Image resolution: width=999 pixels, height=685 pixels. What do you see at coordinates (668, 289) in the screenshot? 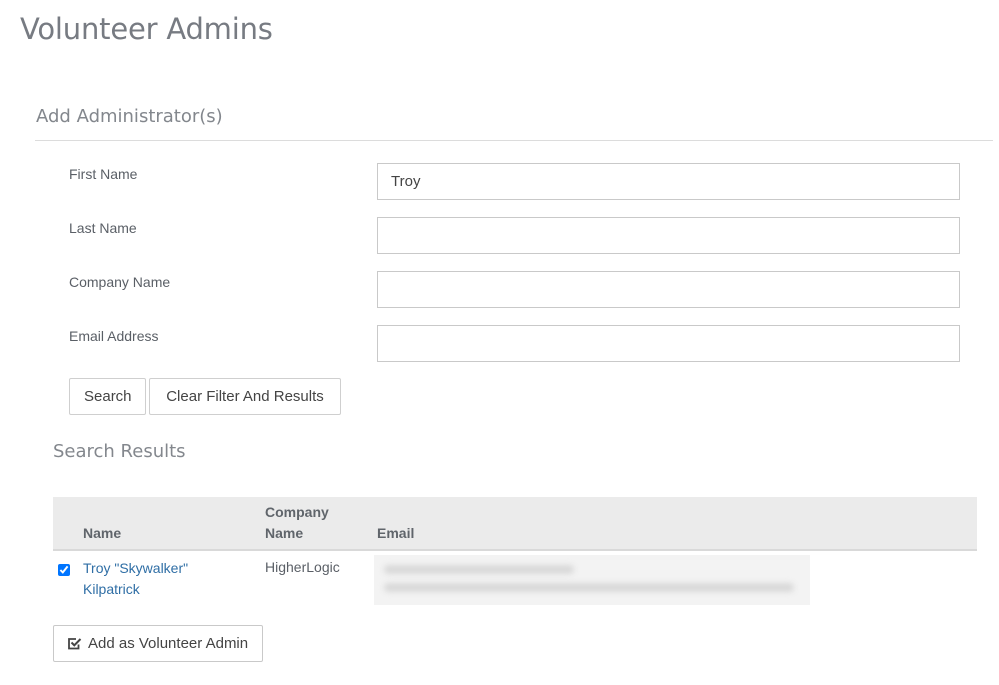
I see `company-name-input` at bounding box center [668, 289].